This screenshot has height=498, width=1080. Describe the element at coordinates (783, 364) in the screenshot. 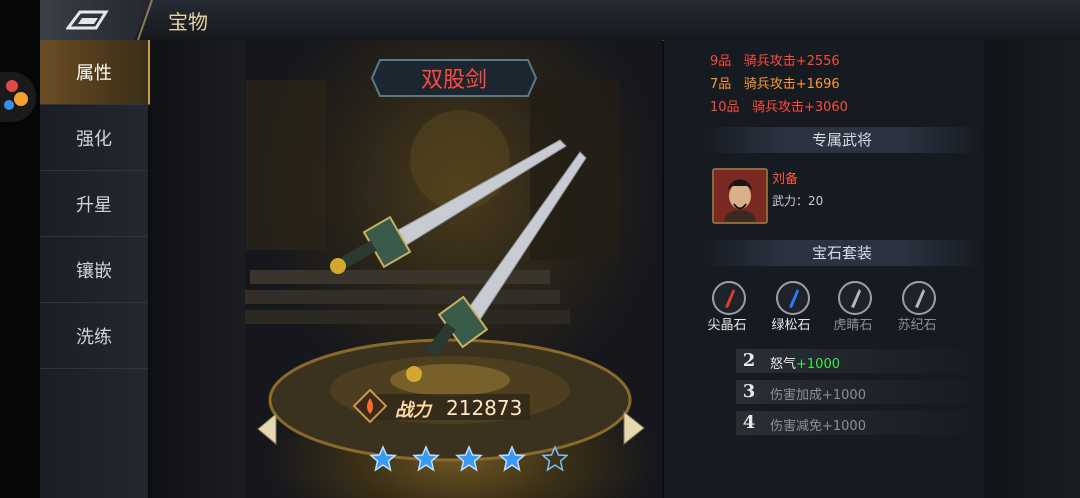

I see `set-bonus-label: 怒气` at that location.